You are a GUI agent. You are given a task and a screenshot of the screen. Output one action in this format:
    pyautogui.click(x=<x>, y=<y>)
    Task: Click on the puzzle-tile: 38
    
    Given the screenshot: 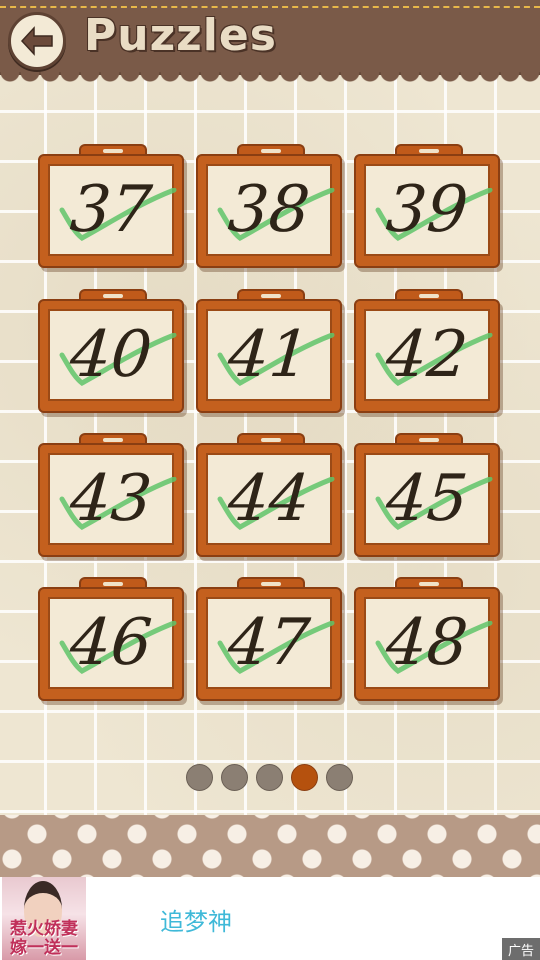 What is the action you would take?
    pyautogui.click(x=269, y=206)
    